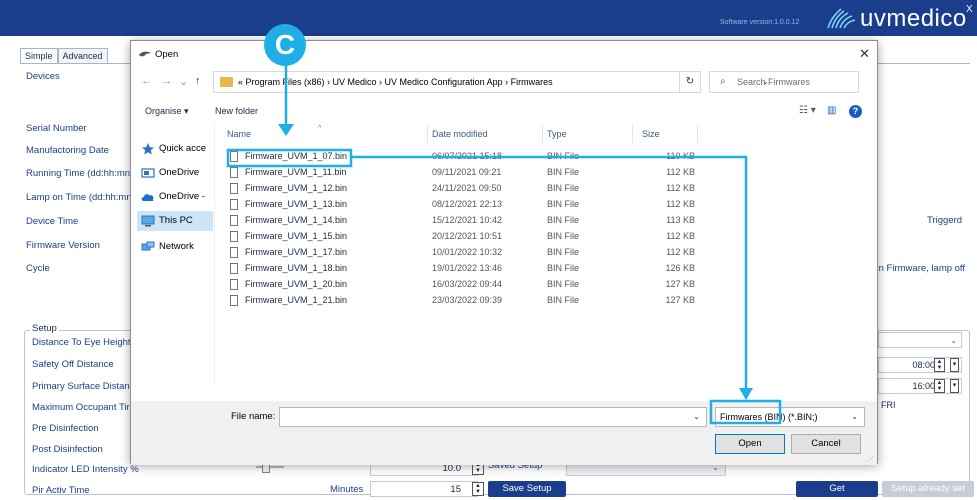 The width and height of the screenshot is (977, 500). What do you see at coordinates (67, 150) in the screenshot?
I see `manufactoring-date-label: Manufactoring Date` at bounding box center [67, 150].